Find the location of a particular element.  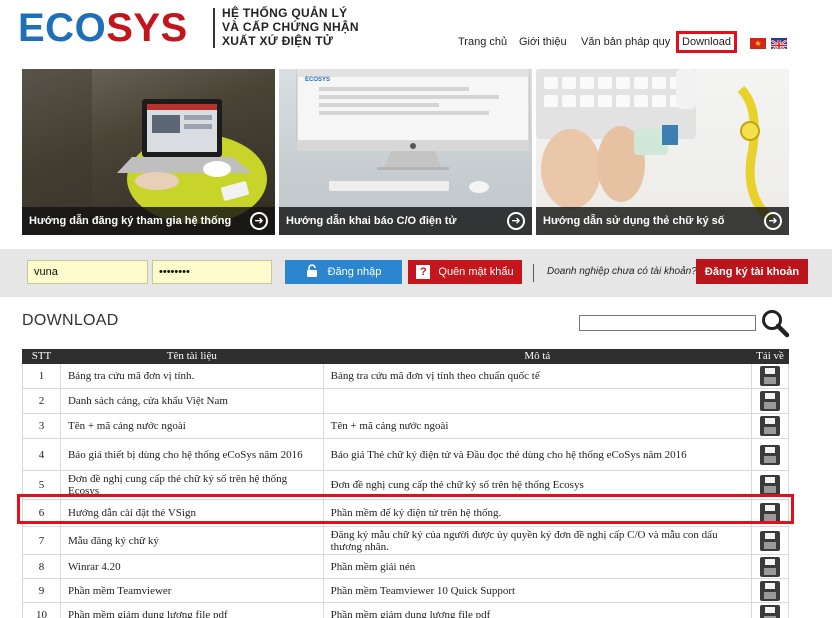

ecosys-logo: ECO SYS is located at coordinates (103, 28).